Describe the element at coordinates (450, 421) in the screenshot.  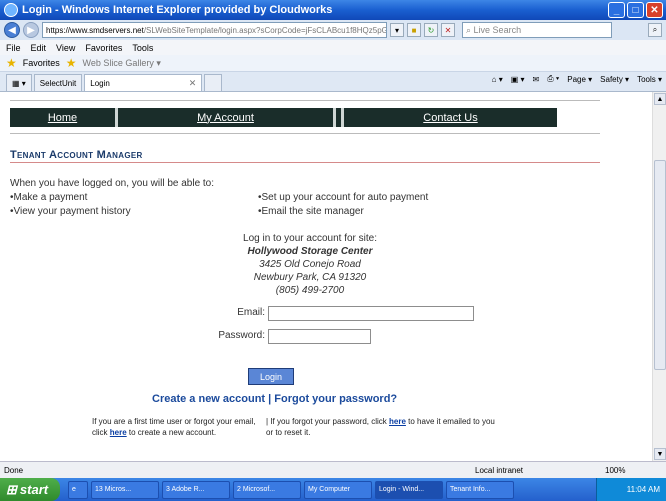
I see `note-text: to have it emailed to you` at that location.